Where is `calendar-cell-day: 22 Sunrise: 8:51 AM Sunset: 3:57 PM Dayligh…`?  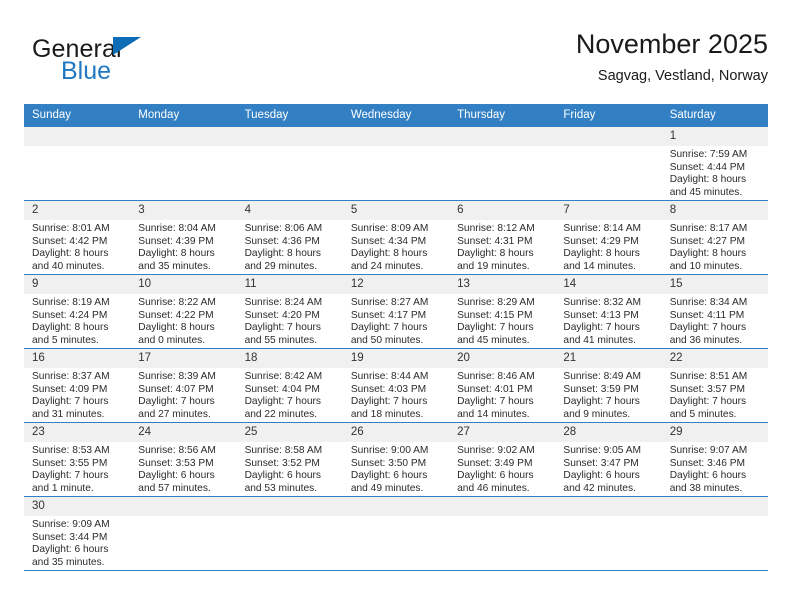
calendar-cell-day: 22 Sunrise: 8:51 AM Sunset: 3:57 PM Dayligh… is located at coordinates (714, 385).